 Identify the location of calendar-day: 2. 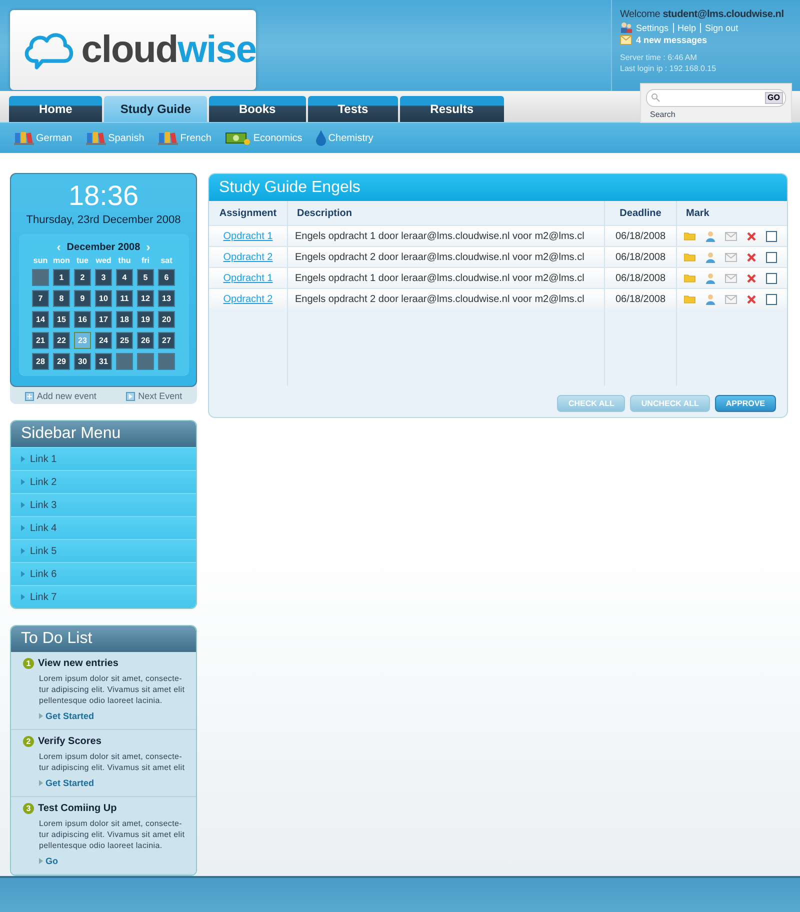
(82, 277).